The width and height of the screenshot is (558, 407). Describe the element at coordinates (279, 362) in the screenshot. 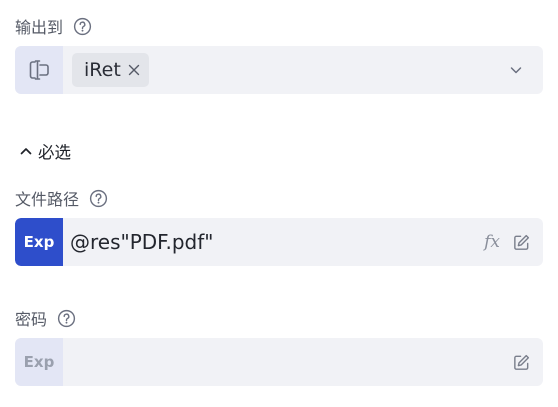

I see `password-field: Exp` at that location.